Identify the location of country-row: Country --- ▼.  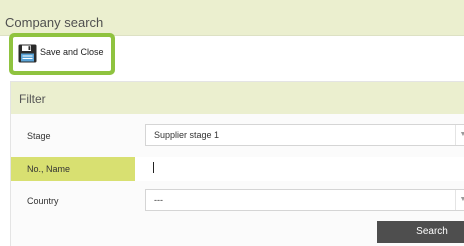
(237, 201).